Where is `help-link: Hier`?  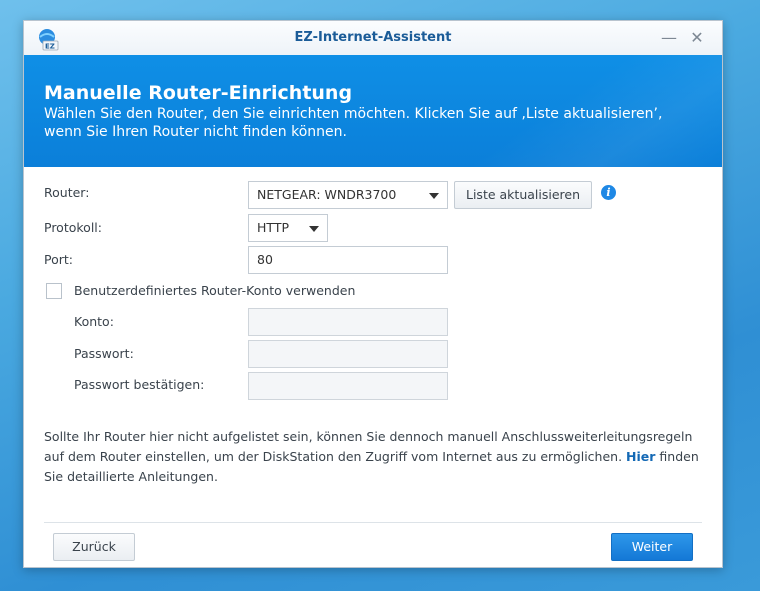 help-link: Hier is located at coordinates (640, 456).